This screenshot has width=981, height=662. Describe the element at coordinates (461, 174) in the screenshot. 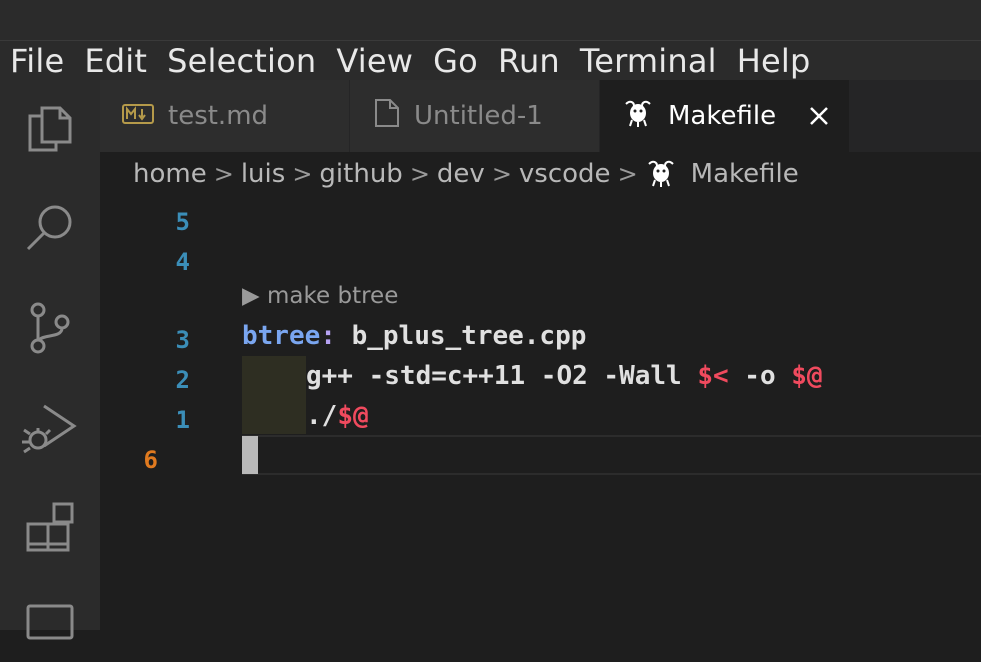

I see `breadcrumb-item: dev` at that location.